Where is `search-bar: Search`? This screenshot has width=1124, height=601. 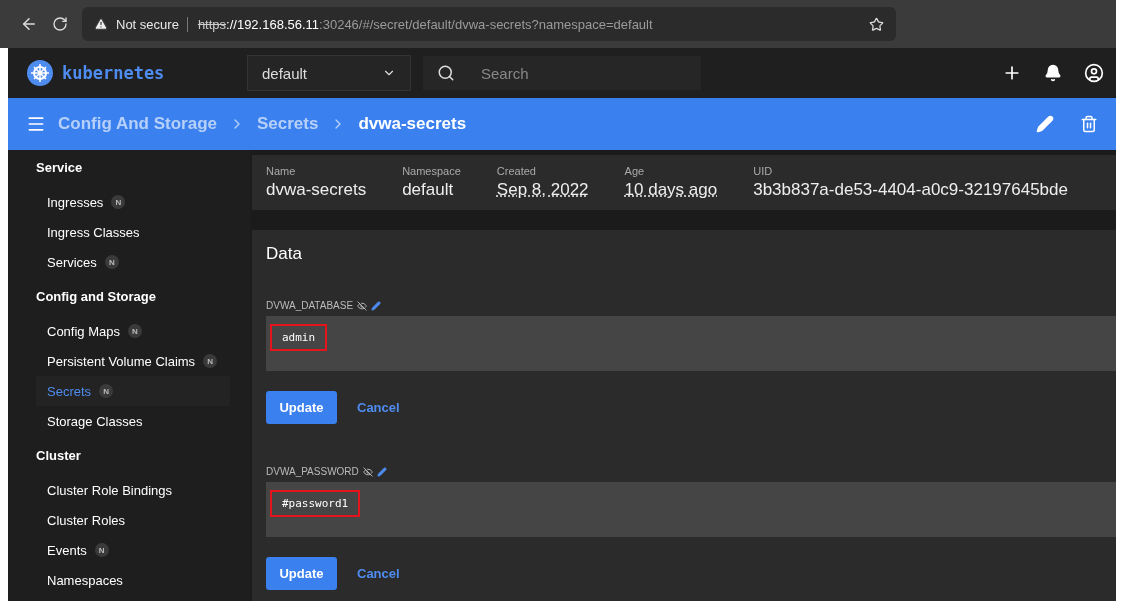
search-bar: Search is located at coordinates (562, 73).